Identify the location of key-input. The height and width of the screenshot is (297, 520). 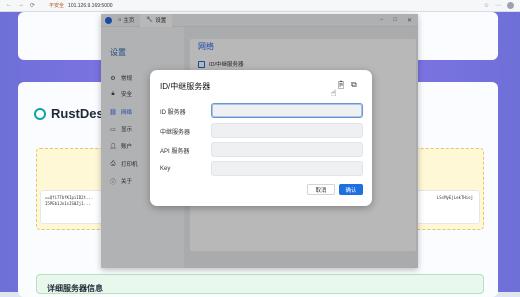
(287, 168).